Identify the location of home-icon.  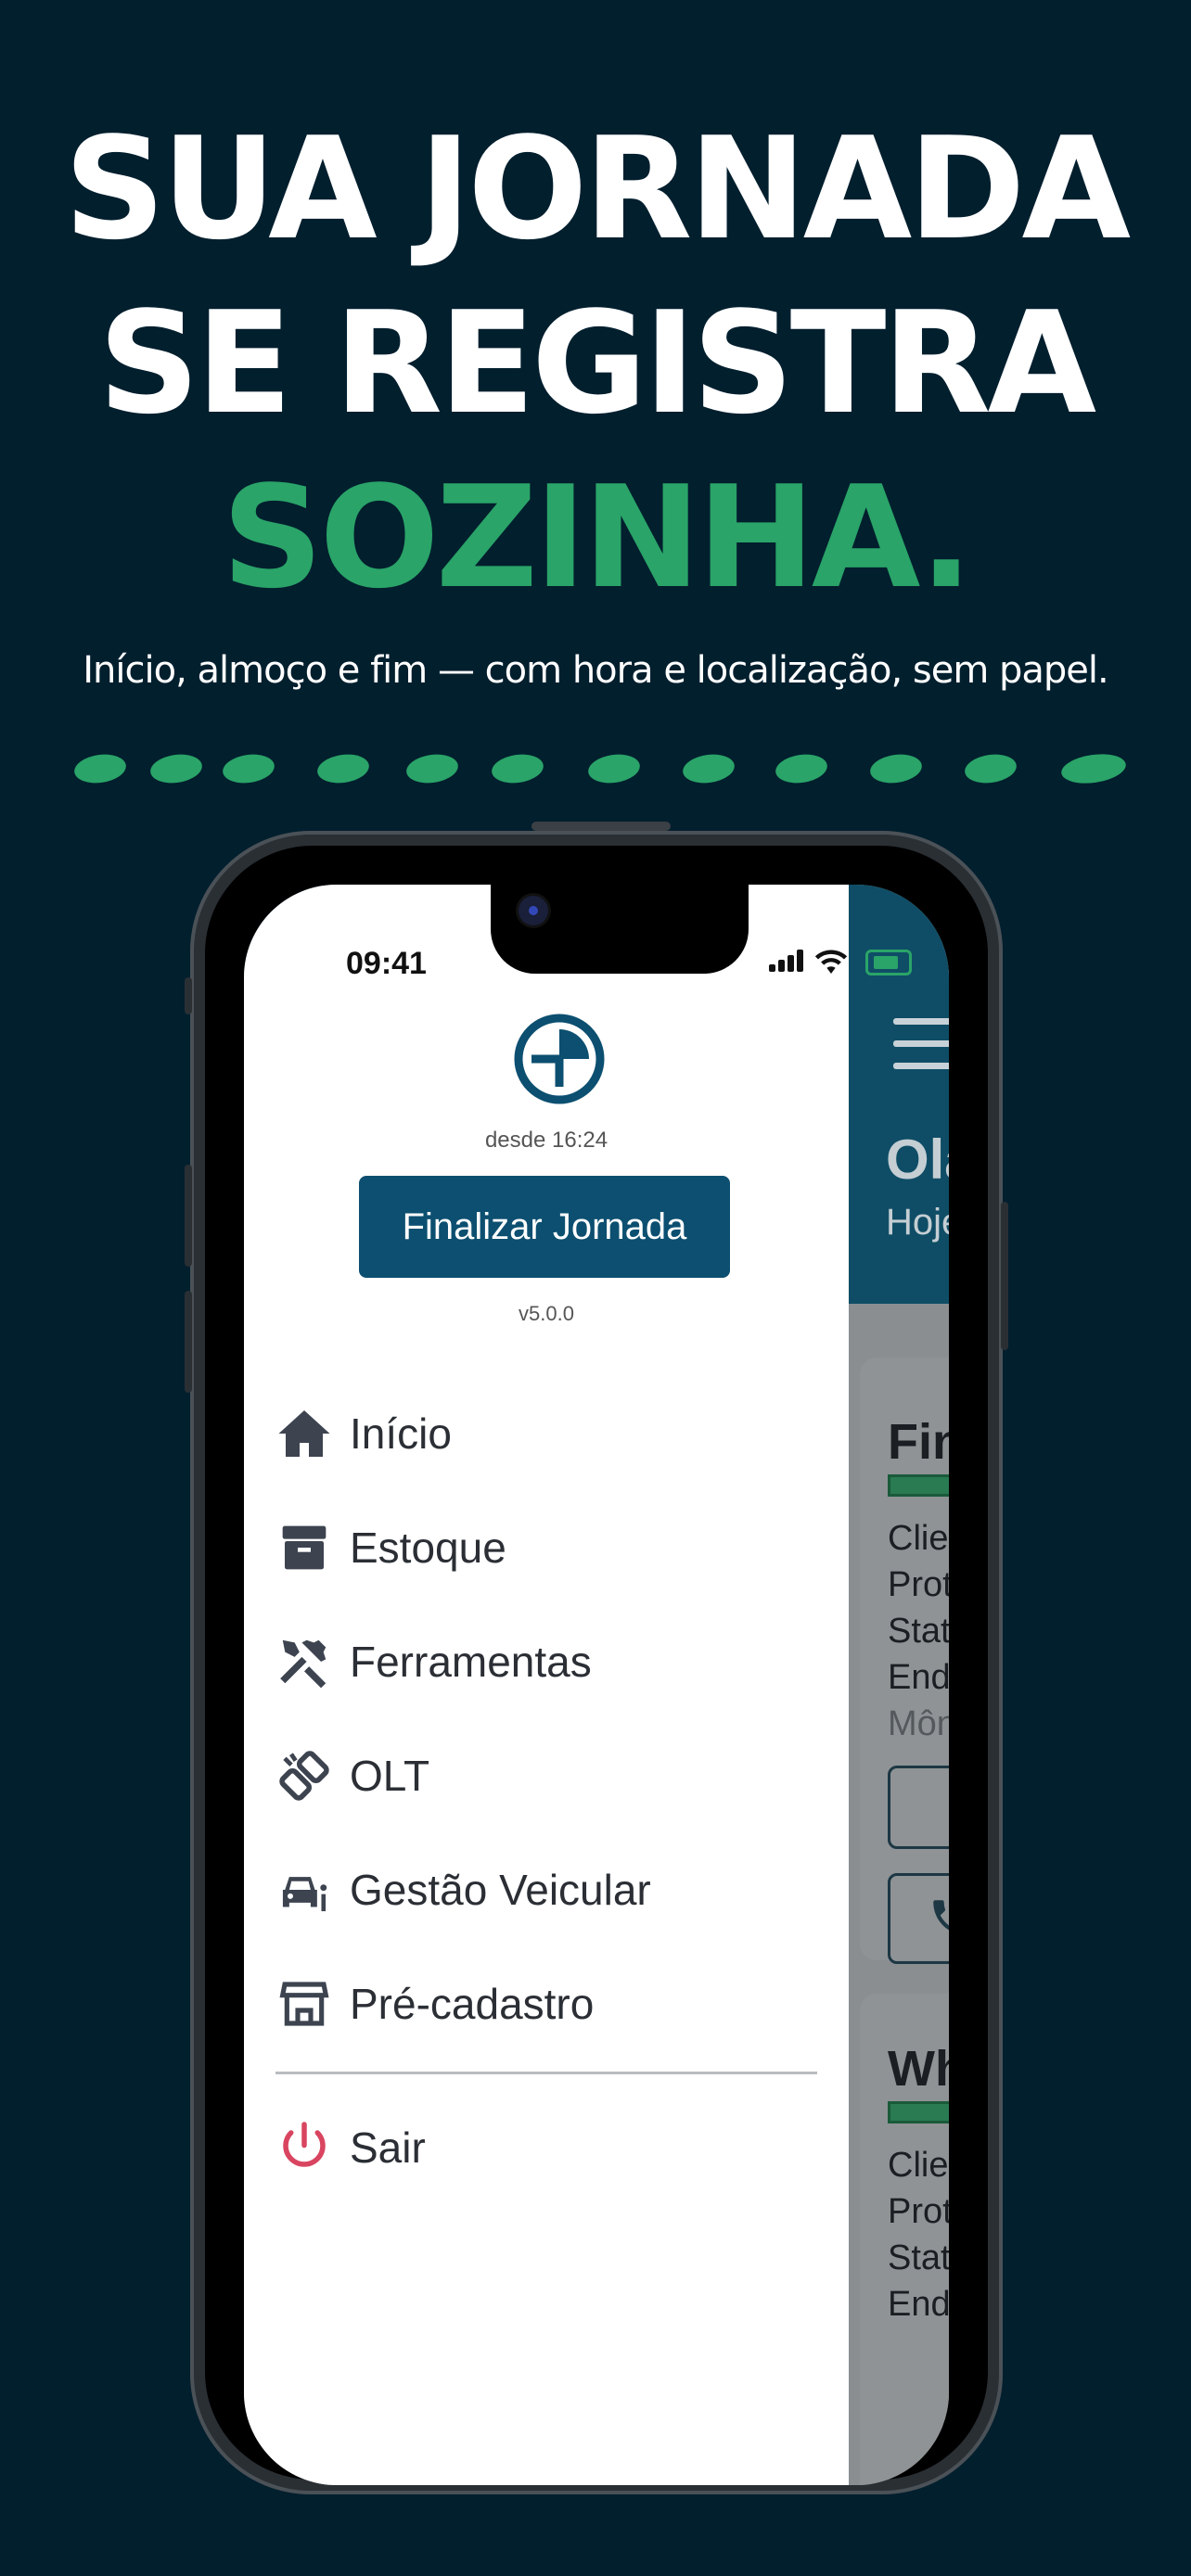
(304, 1433).